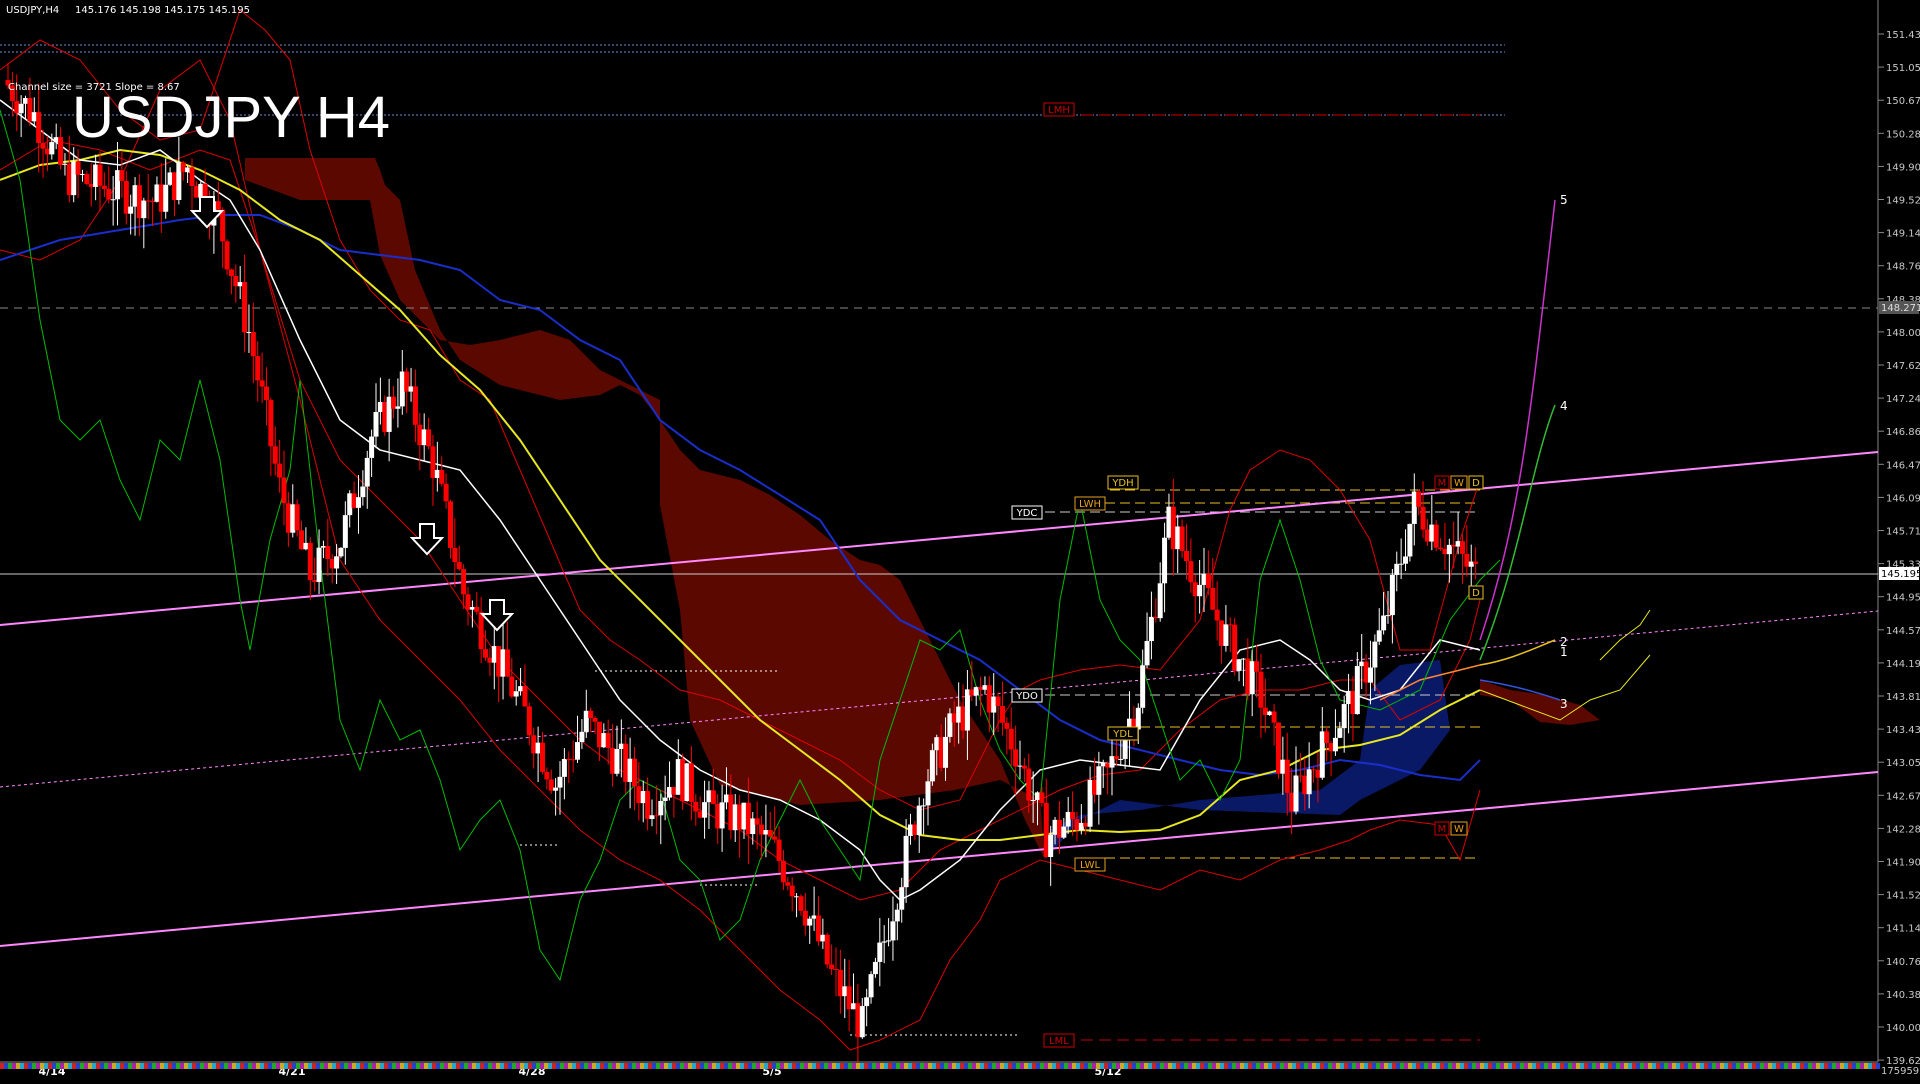  I want to click on projection-label-1: 1, so click(1564, 652).